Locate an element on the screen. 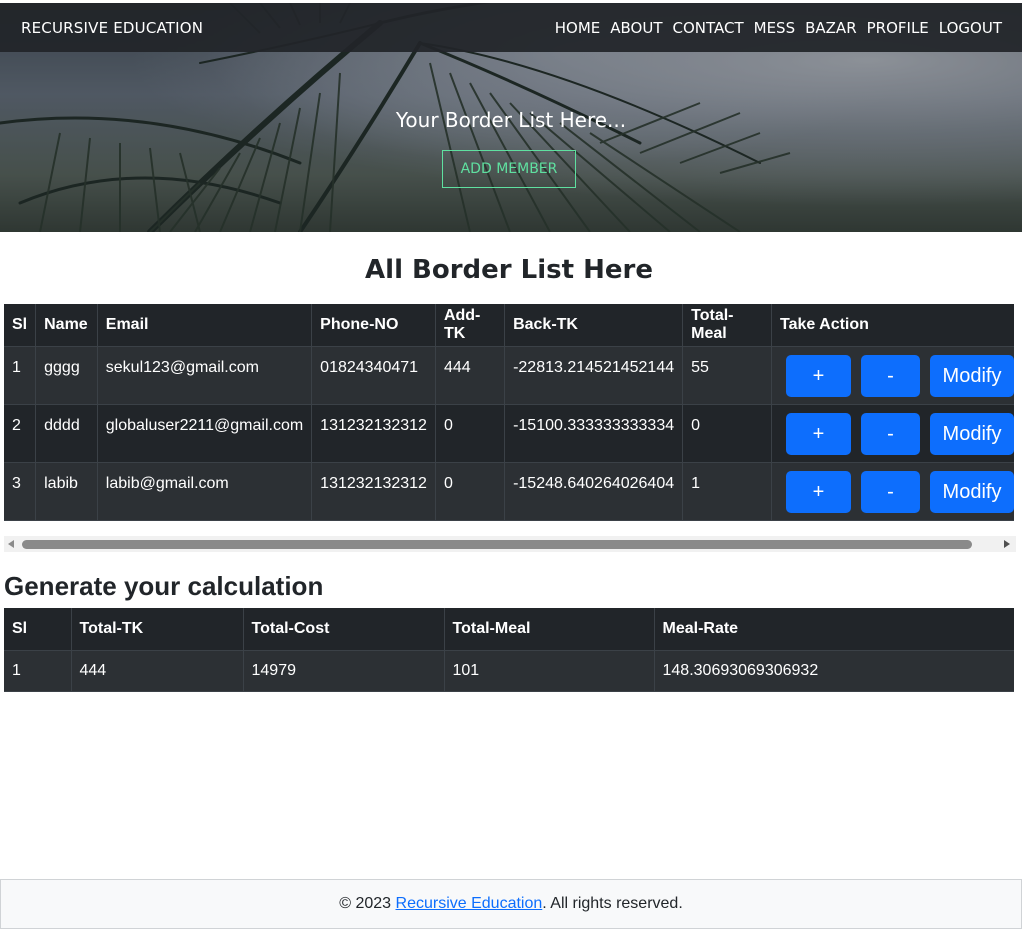  column-header: Email is located at coordinates (205, 325).